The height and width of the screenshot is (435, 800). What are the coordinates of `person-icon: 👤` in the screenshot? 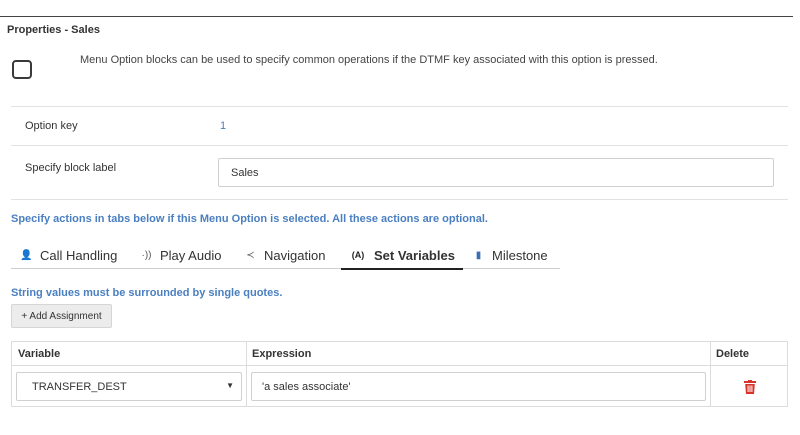 It's located at (26, 255).